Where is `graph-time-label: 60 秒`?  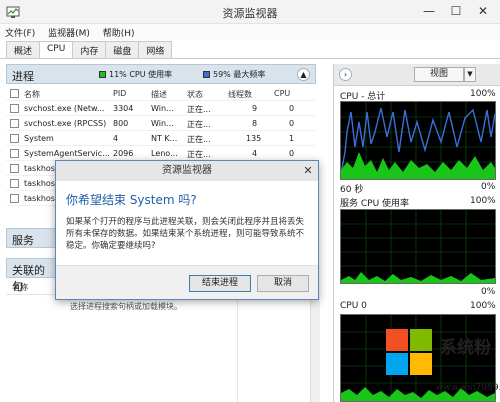 graph-time-label: 60 秒 is located at coordinates (352, 190).